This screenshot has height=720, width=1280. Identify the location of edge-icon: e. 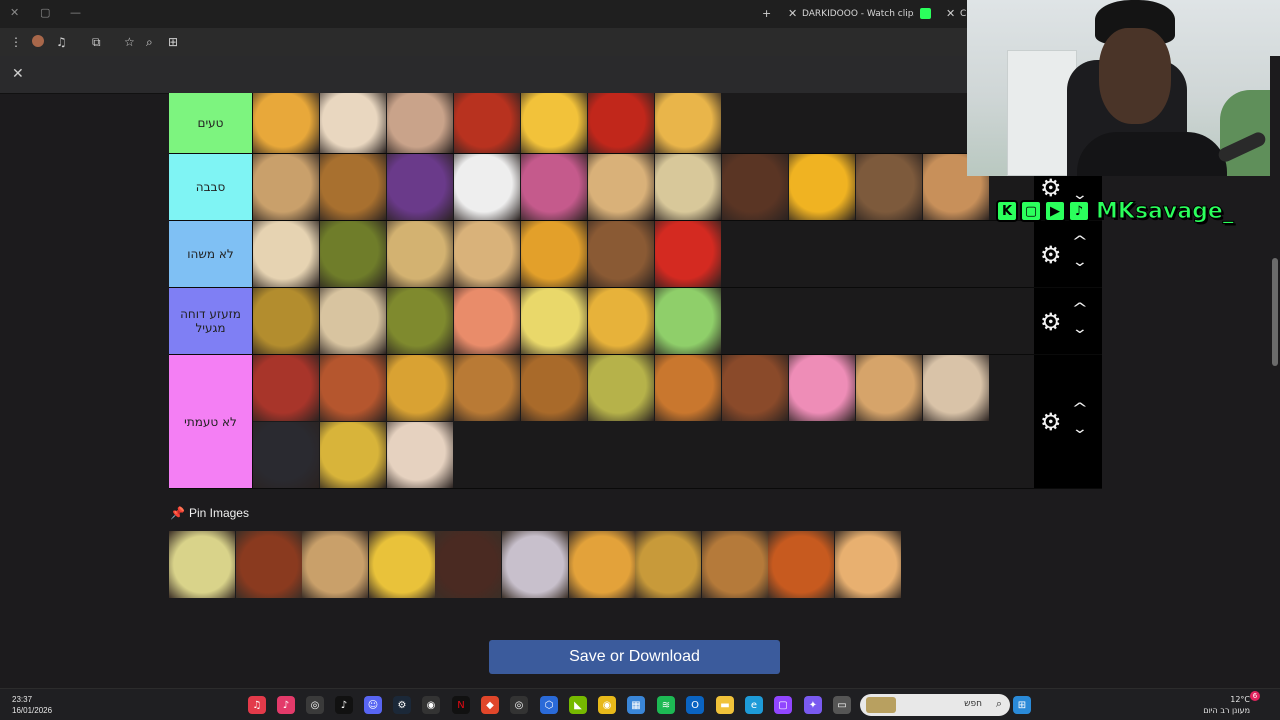
(754, 705).